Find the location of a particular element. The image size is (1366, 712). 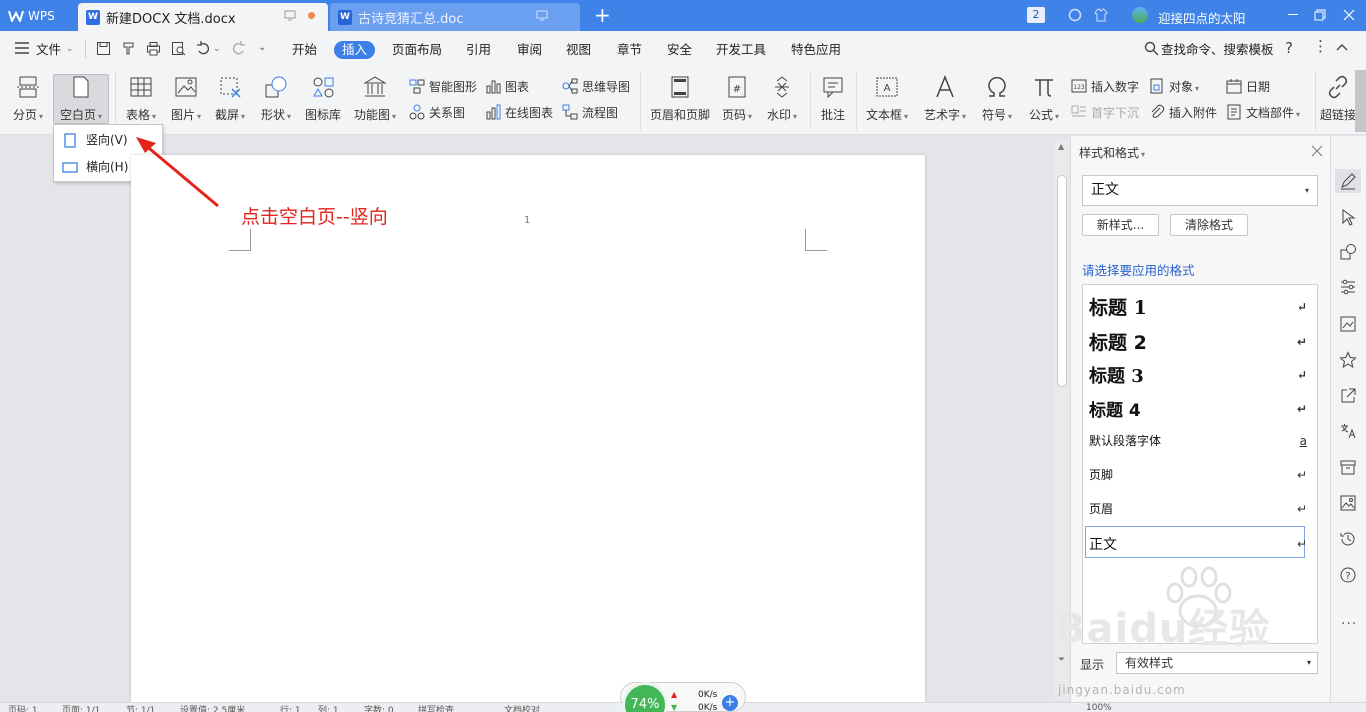

hyperlink-button: 超链接 is located at coordinates (1338, 95).